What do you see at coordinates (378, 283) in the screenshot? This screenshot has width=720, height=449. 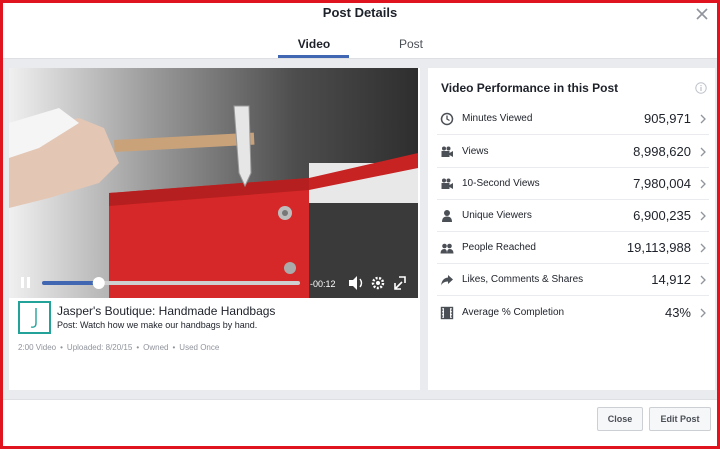 I see `gear-icon` at bounding box center [378, 283].